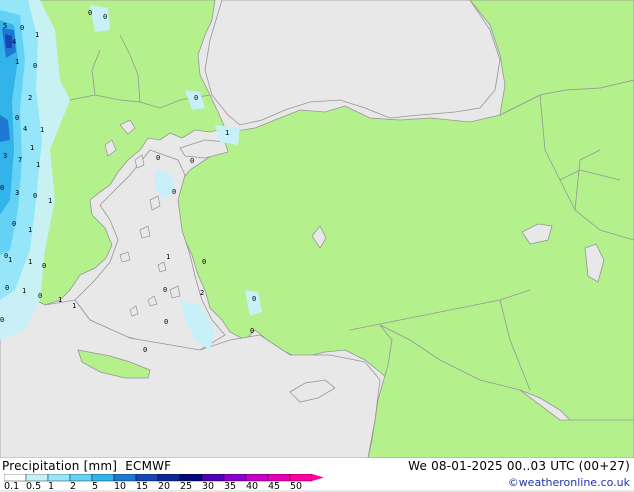  What do you see at coordinates (5, 26) in the screenshot?
I see `value-label: 5` at bounding box center [5, 26].